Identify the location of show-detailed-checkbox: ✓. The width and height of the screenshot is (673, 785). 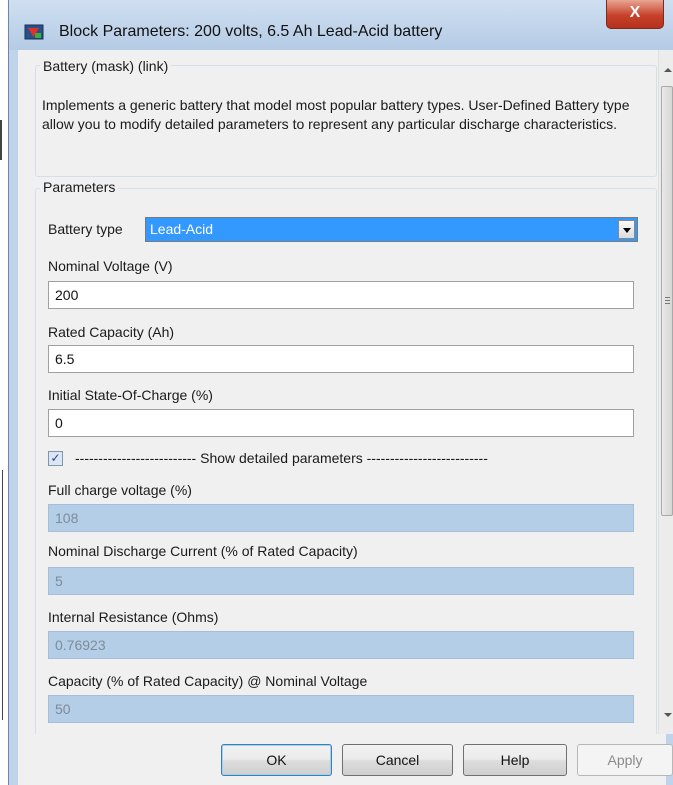
(55, 458).